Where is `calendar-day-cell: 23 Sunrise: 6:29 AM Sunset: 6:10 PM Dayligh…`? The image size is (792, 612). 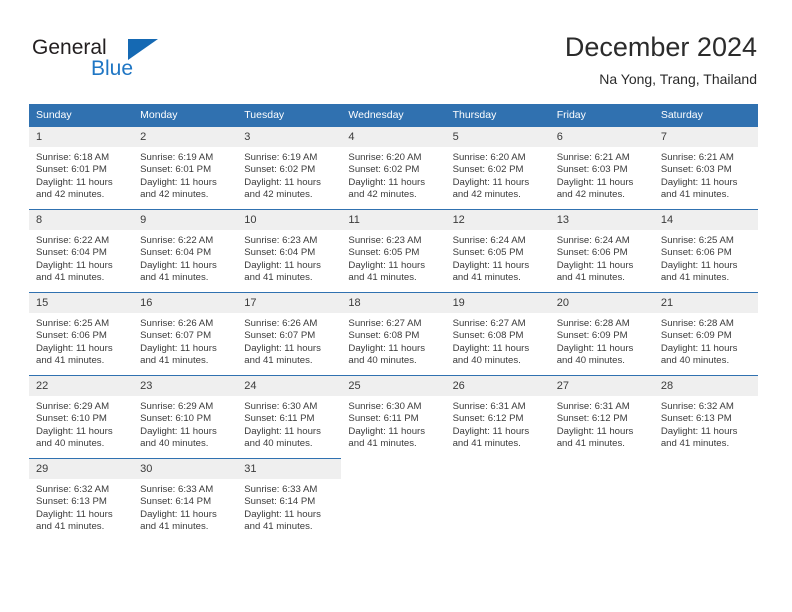 calendar-day-cell: 23 Sunrise: 6:29 AM Sunset: 6:10 PM Dayligh… is located at coordinates (185, 416).